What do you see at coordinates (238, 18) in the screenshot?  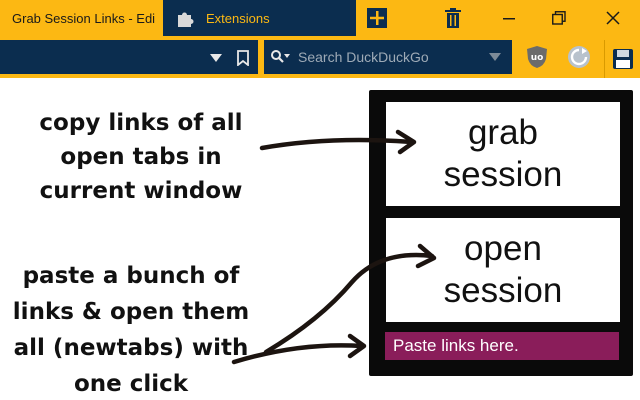 I see `tab-title: Extensions` at bounding box center [238, 18].